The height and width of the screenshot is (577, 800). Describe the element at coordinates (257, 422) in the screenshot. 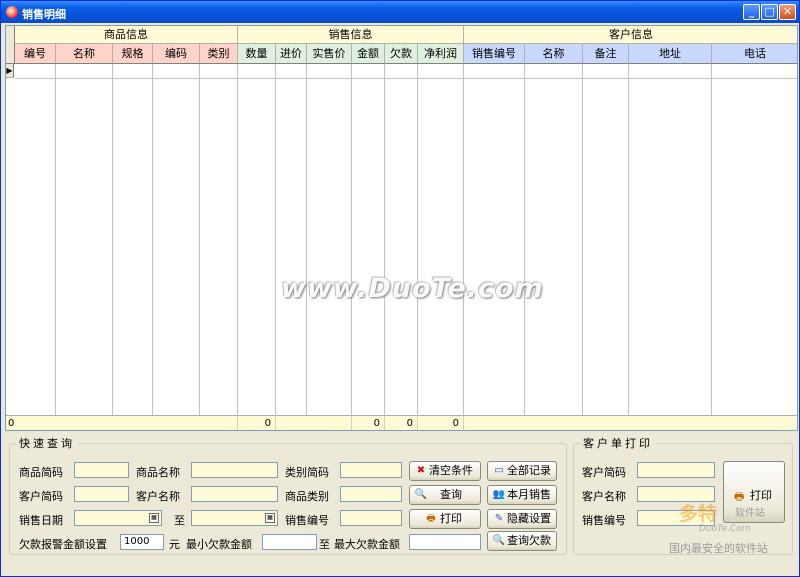

I see `footer-quantity-total: 0` at that location.